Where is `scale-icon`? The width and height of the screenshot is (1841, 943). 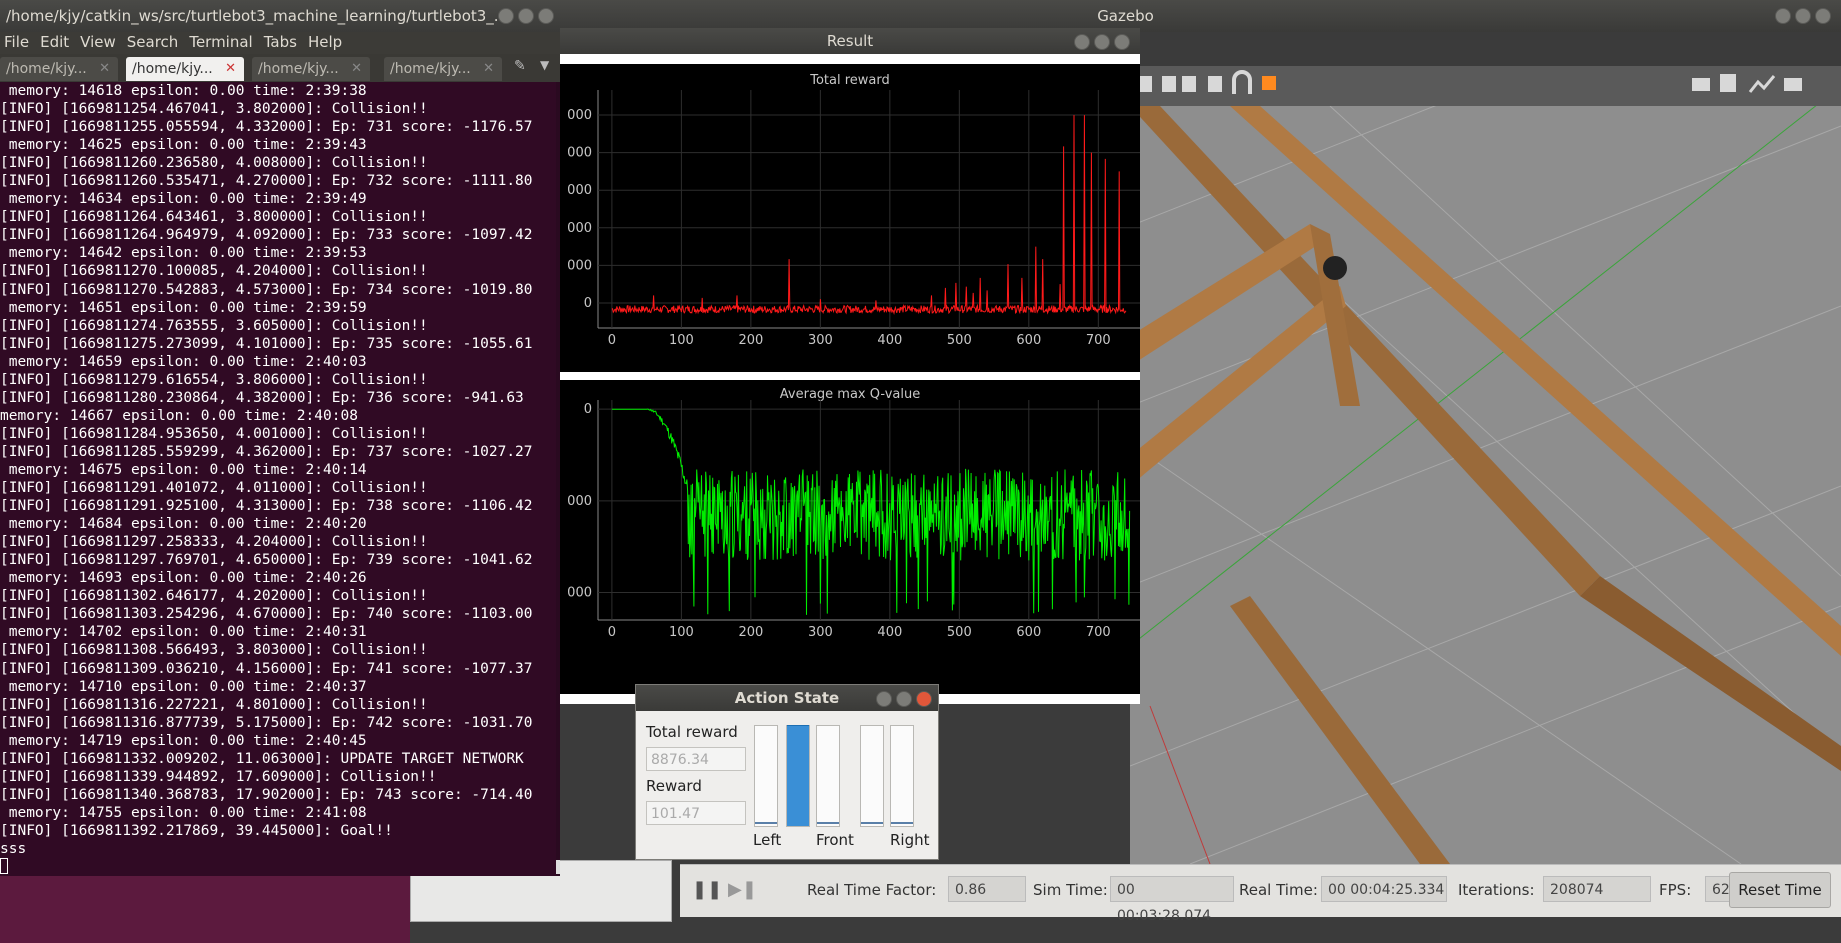
scale-icon is located at coordinates (1146, 84).